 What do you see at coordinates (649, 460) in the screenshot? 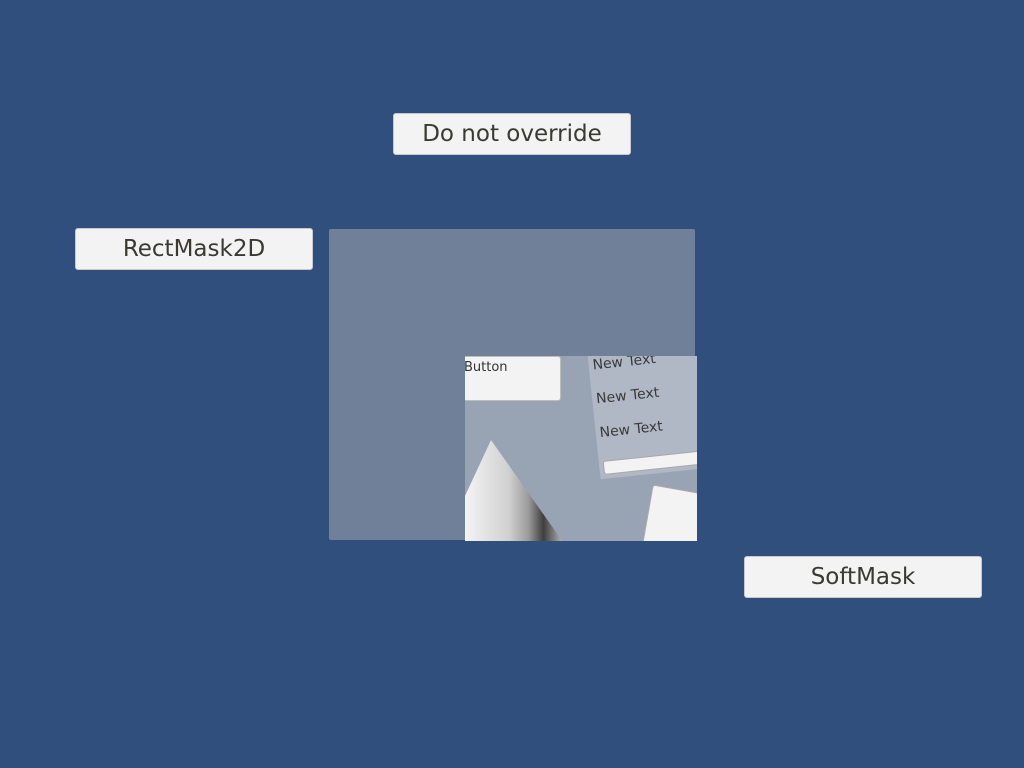
I see `scrollbar` at bounding box center [649, 460].